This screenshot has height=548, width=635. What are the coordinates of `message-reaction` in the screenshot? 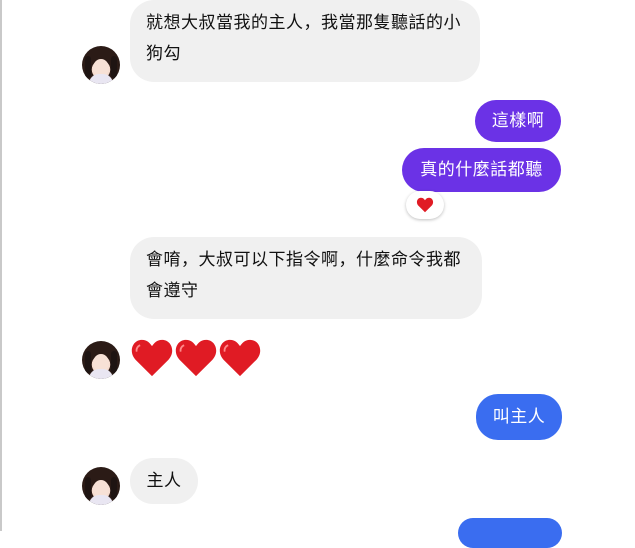 It's located at (425, 205).